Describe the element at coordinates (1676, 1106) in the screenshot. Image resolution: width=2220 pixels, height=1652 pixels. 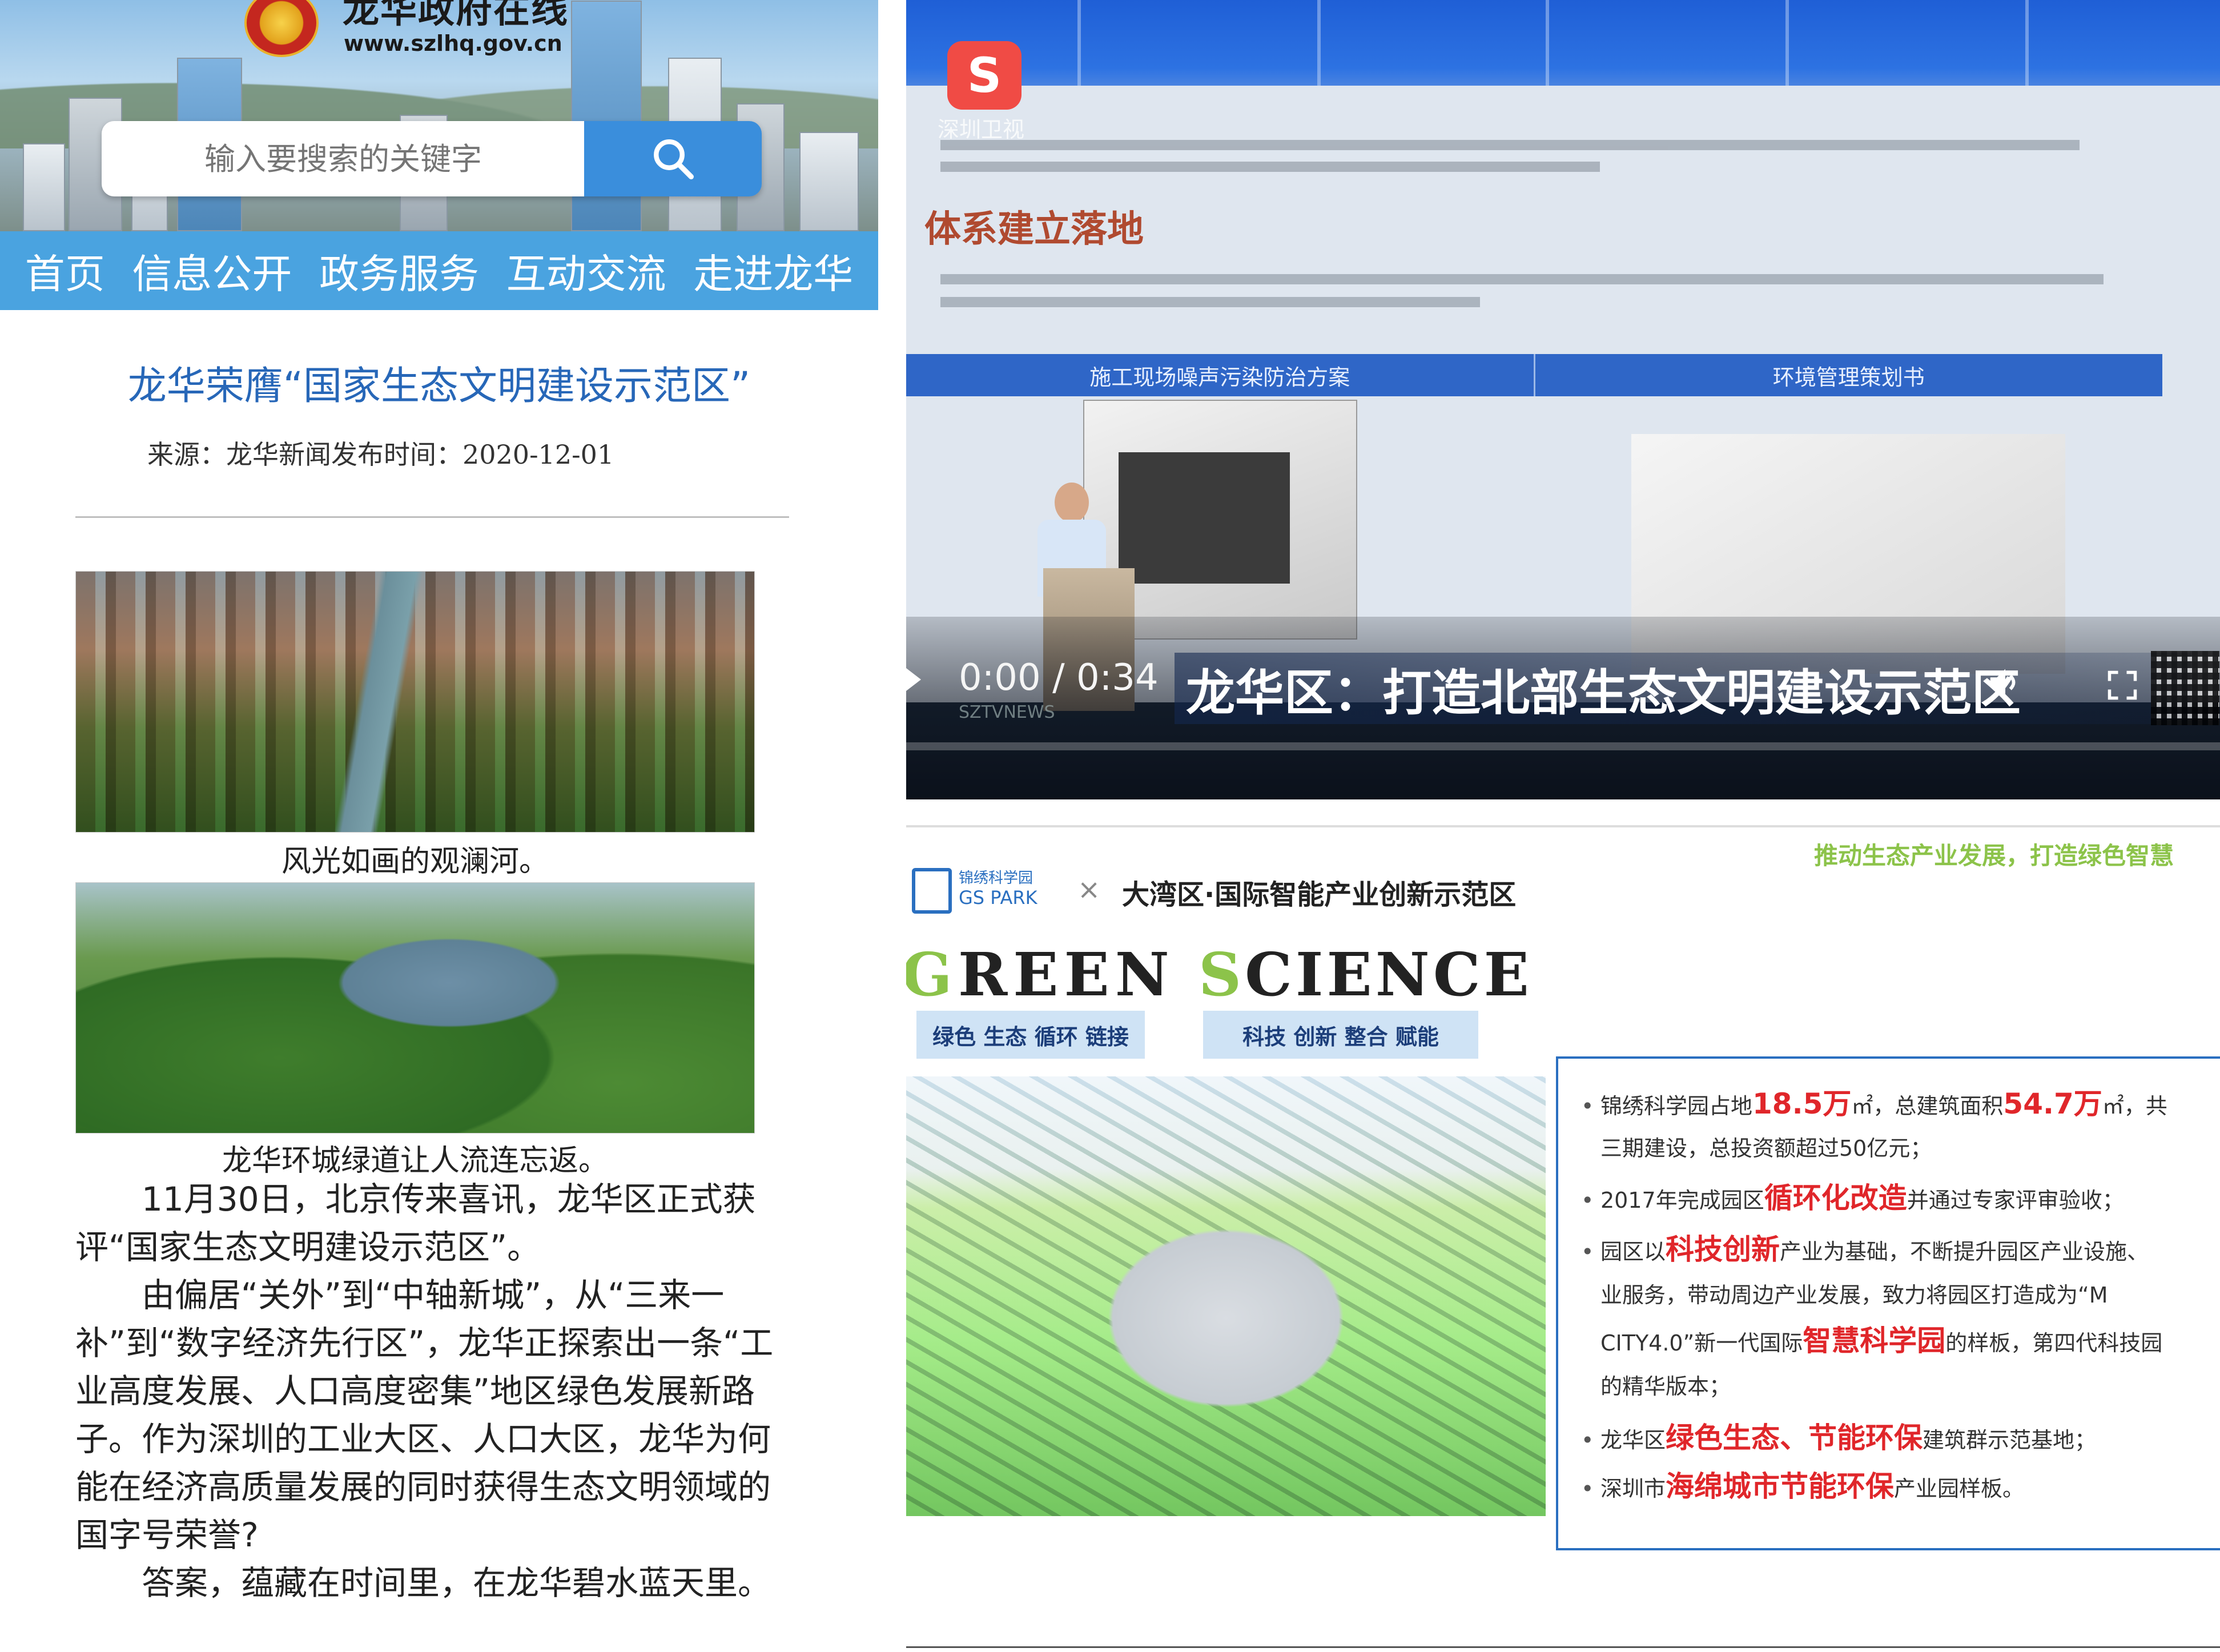
I see `bullet-text: 锦绣科学园占地` at that location.